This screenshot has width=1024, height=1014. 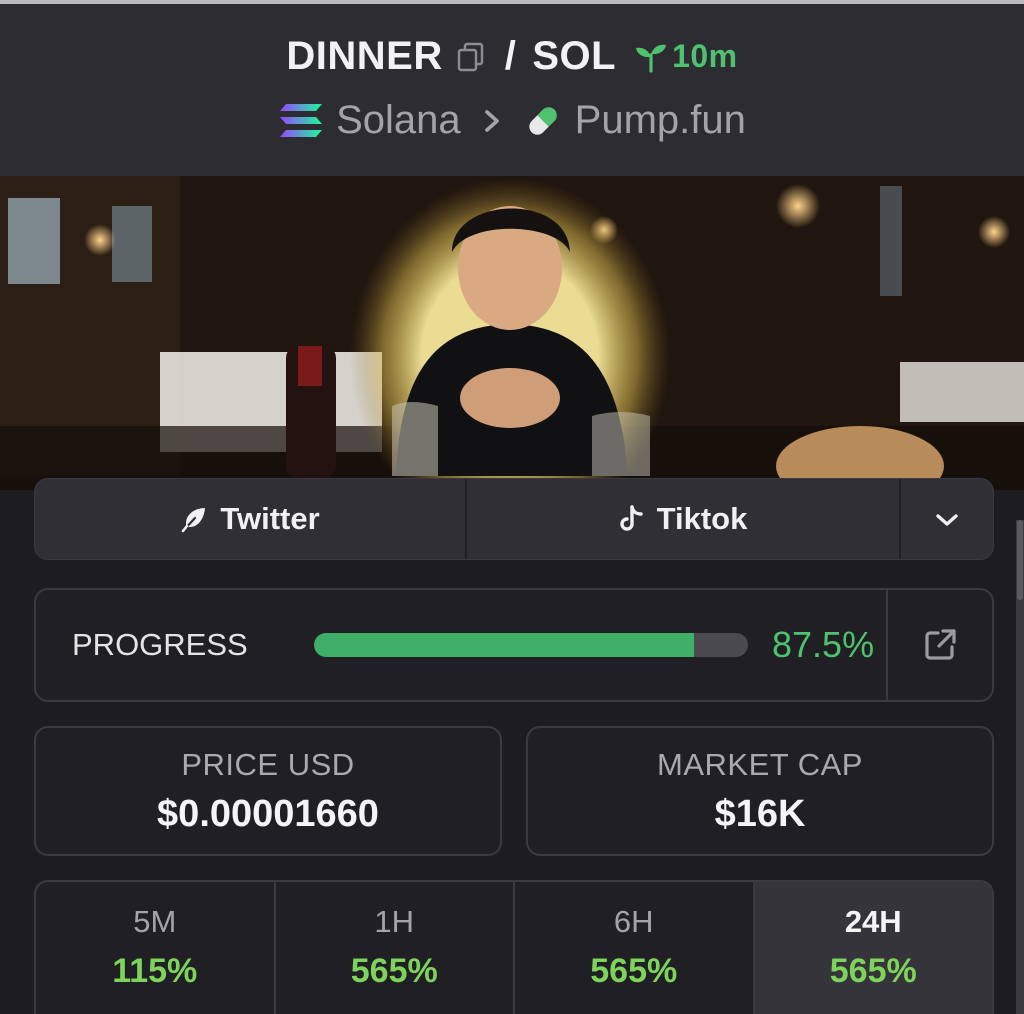 What do you see at coordinates (270, 518) in the screenshot?
I see `twitter-label: Twitter` at bounding box center [270, 518].